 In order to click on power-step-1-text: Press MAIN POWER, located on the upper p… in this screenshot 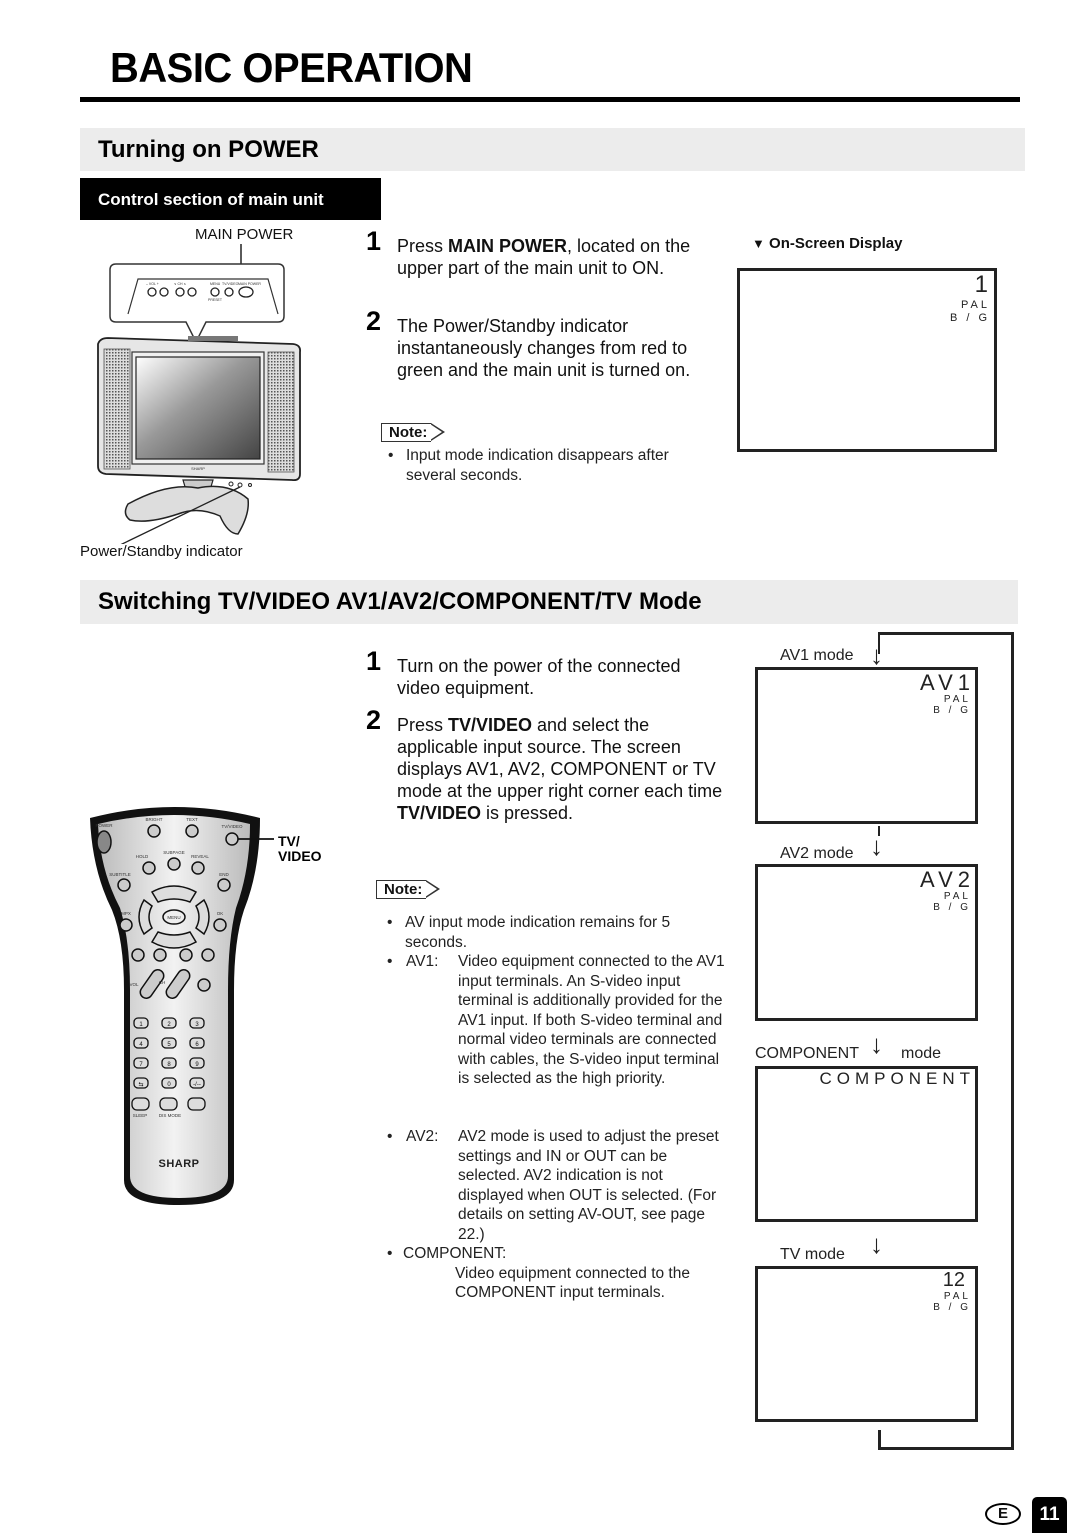, I will do `click(544, 257)`.